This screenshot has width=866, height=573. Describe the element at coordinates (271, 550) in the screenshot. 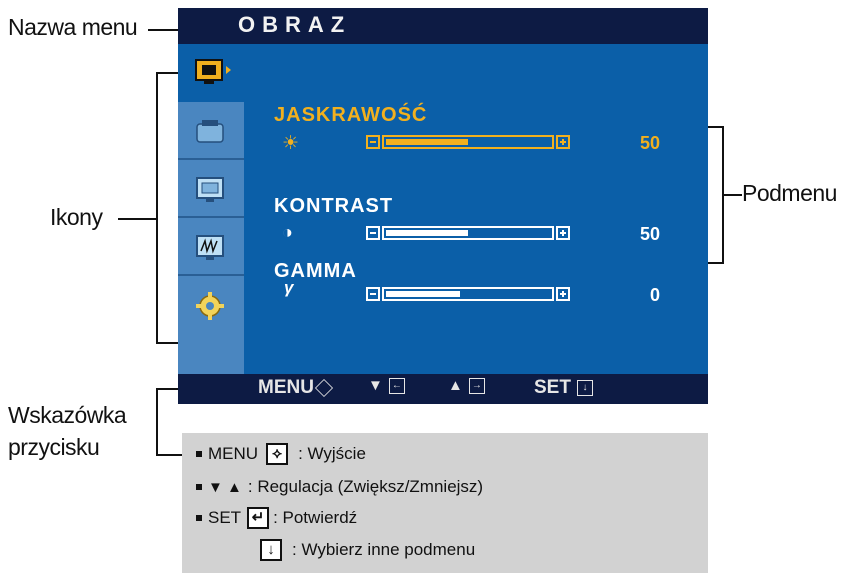

I see `down-key-icon: ↓` at that location.